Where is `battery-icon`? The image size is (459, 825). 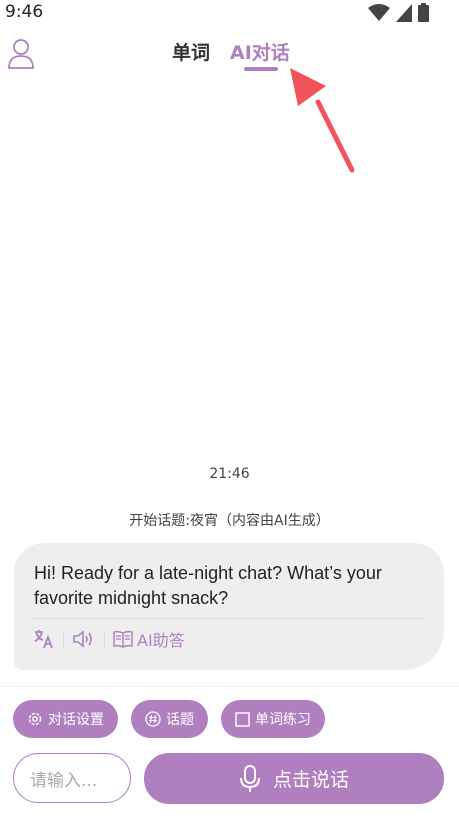 battery-icon is located at coordinates (423, 12).